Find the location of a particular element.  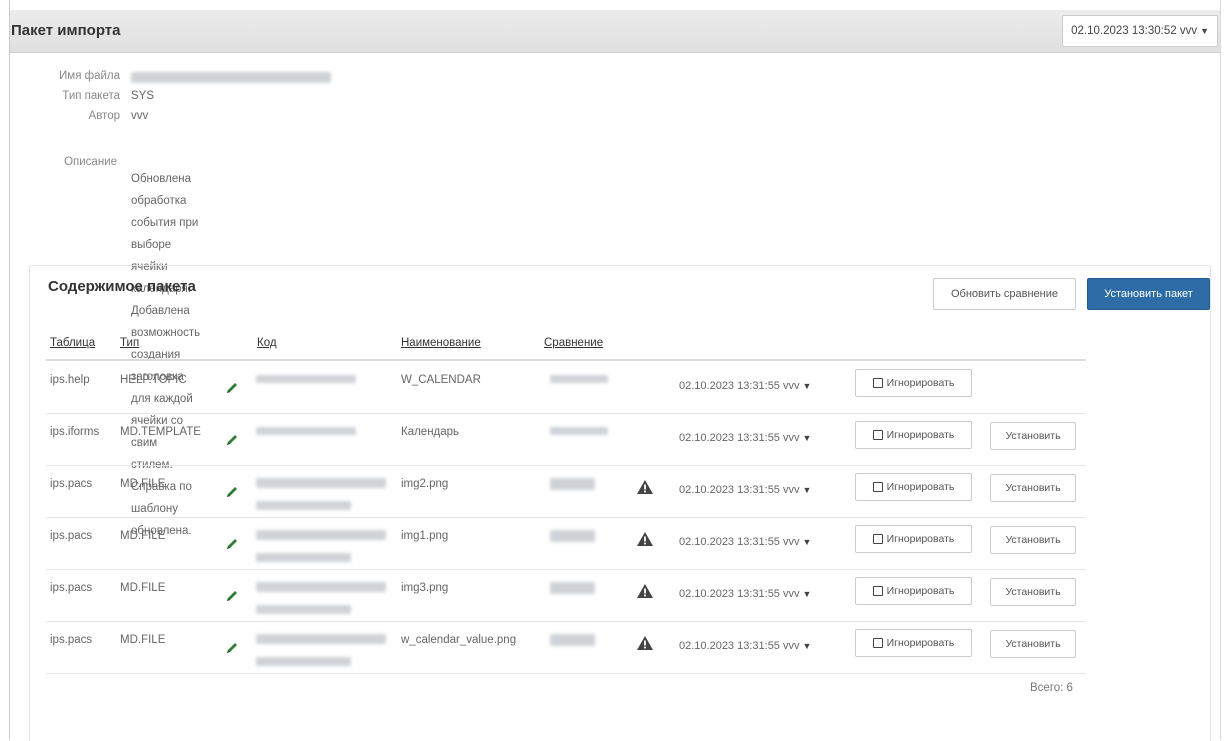

column-header-code: Код is located at coordinates (267, 343).